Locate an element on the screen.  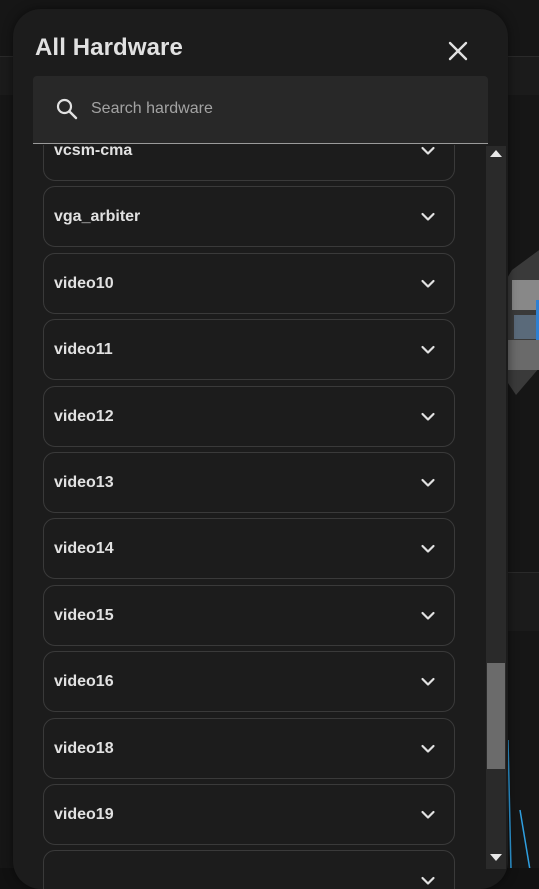
hardware-item-label: video16 is located at coordinates (84, 682).